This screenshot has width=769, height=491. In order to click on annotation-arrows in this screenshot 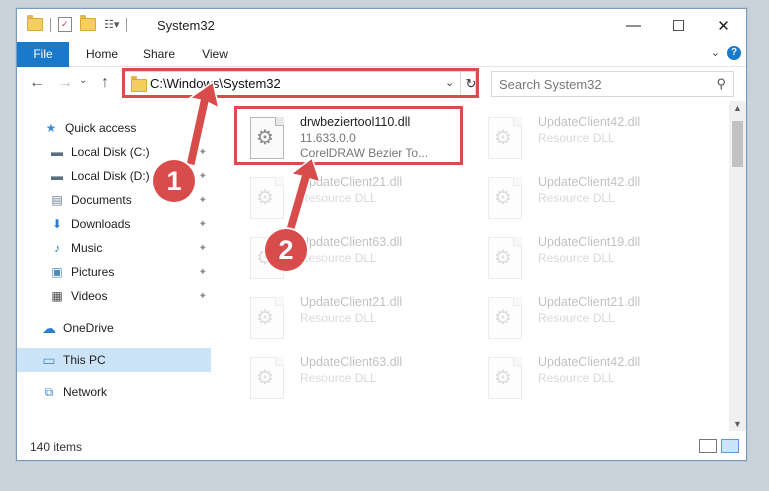, I will do `click(253, 155)`.